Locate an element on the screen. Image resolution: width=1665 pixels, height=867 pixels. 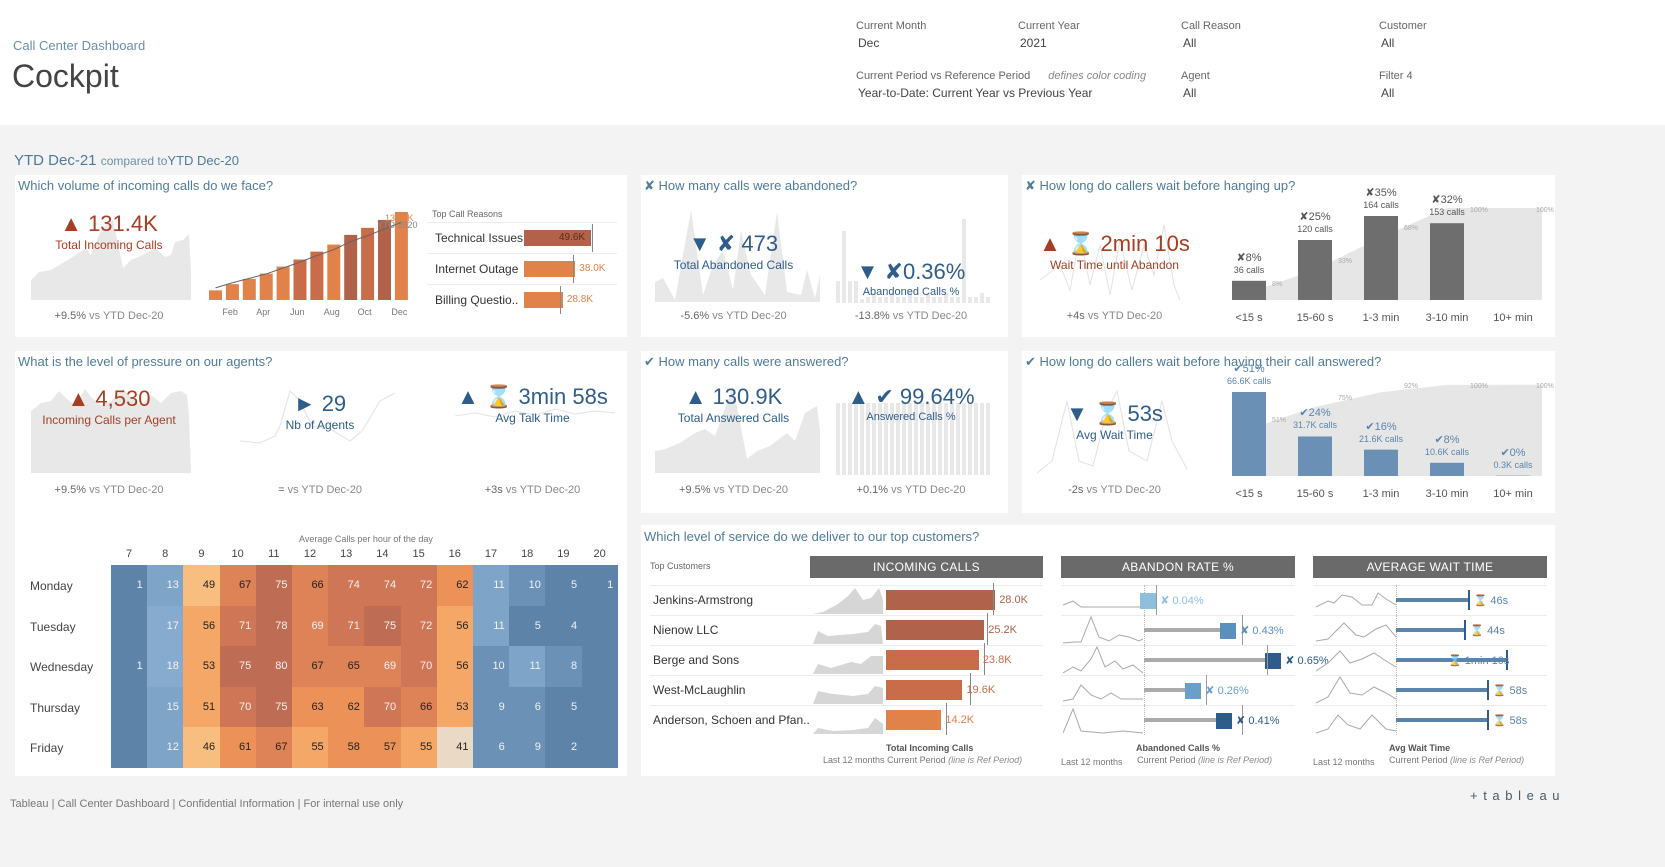
filter-current-month: Dec is located at coordinates (868, 43).